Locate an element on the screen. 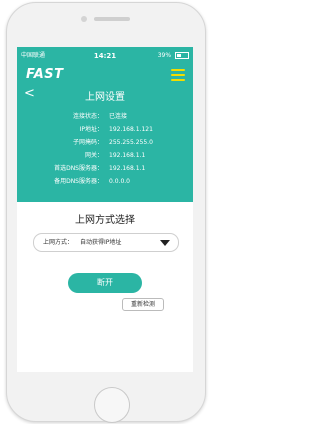 The height and width of the screenshot is (424, 320). info-row: 网关： 192.168.1.1 is located at coordinates (105, 155).